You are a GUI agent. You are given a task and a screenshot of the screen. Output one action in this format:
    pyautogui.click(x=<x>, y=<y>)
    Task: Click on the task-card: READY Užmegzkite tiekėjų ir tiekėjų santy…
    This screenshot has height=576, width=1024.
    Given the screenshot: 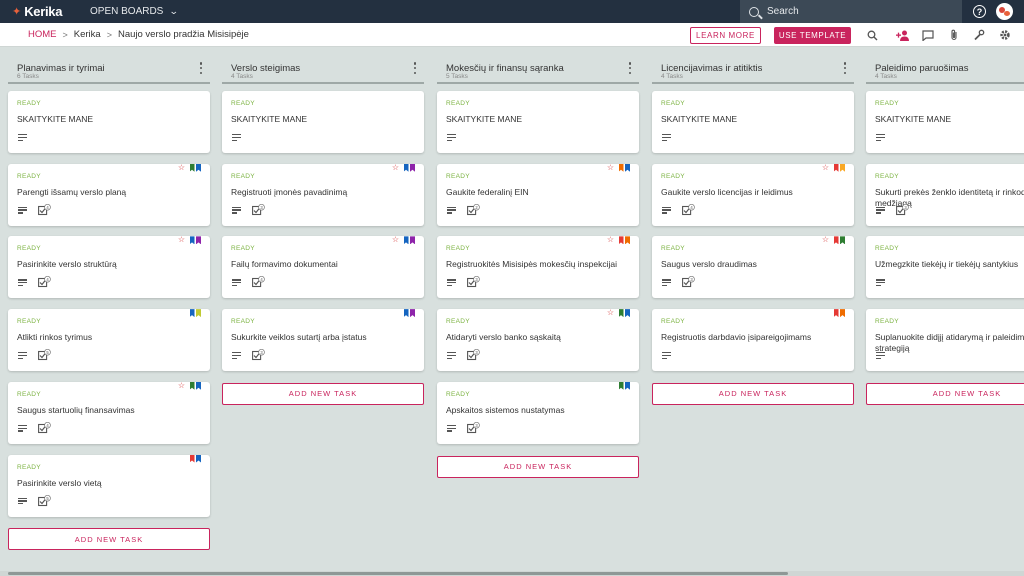 What is the action you would take?
    pyautogui.click(x=945, y=267)
    